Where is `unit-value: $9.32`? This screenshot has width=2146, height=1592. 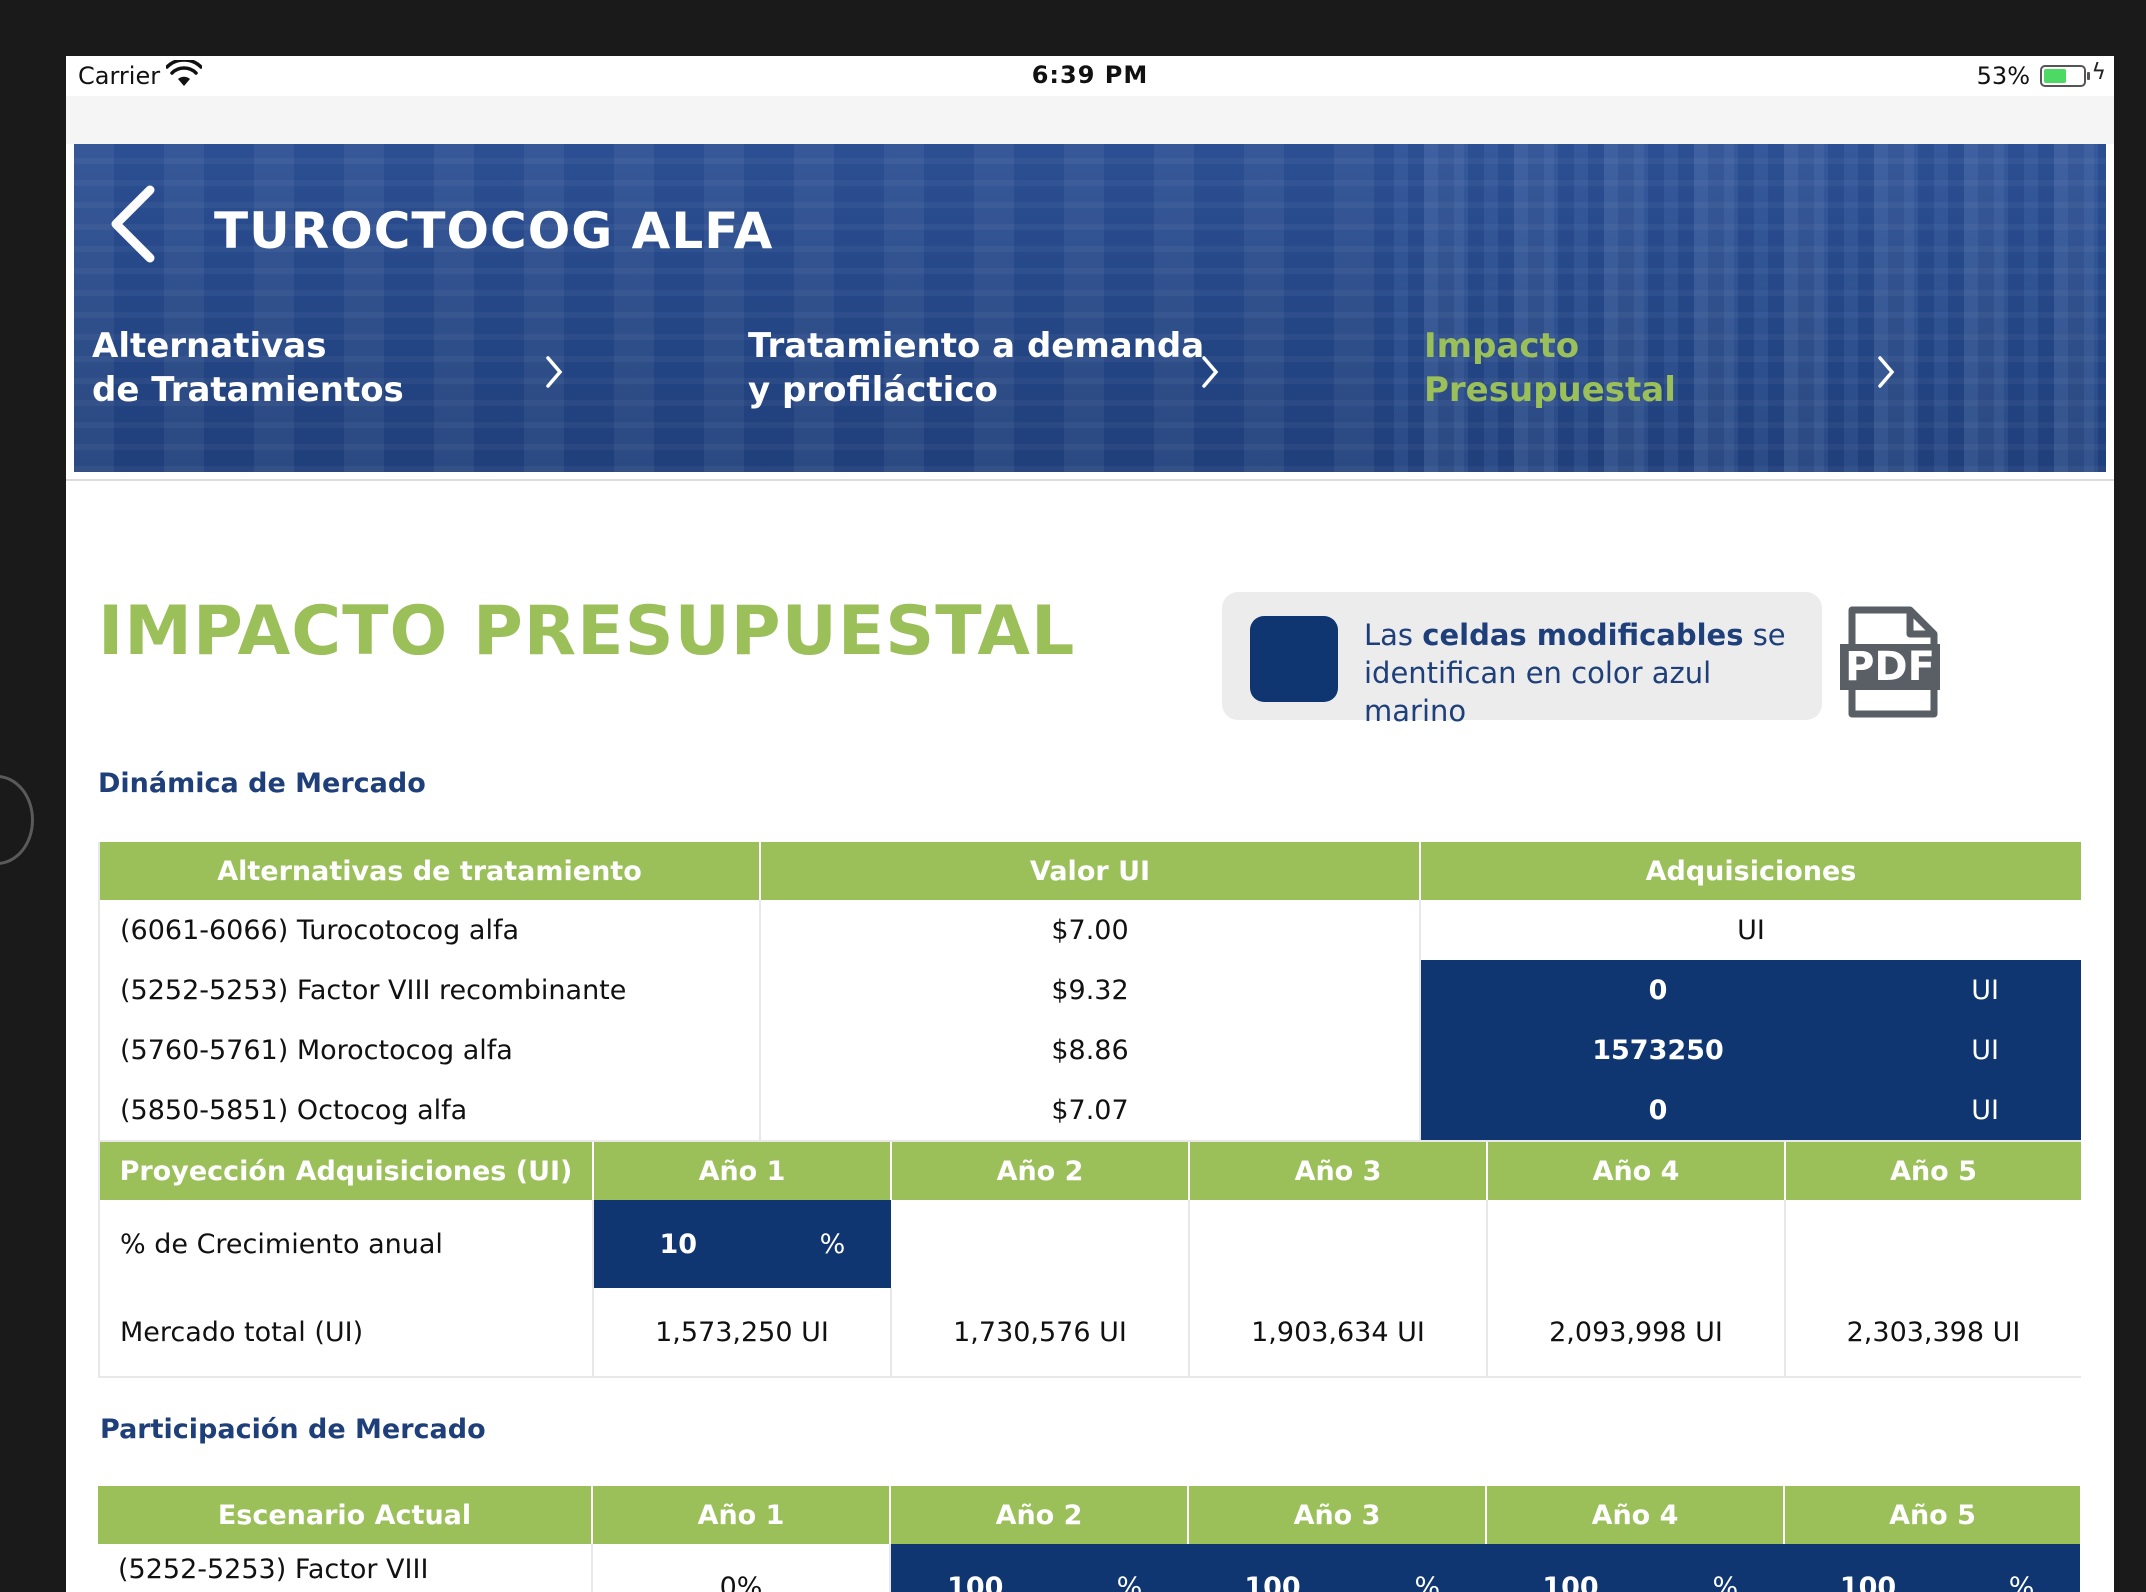 unit-value: $9.32 is located at coordinates (1090, 990).